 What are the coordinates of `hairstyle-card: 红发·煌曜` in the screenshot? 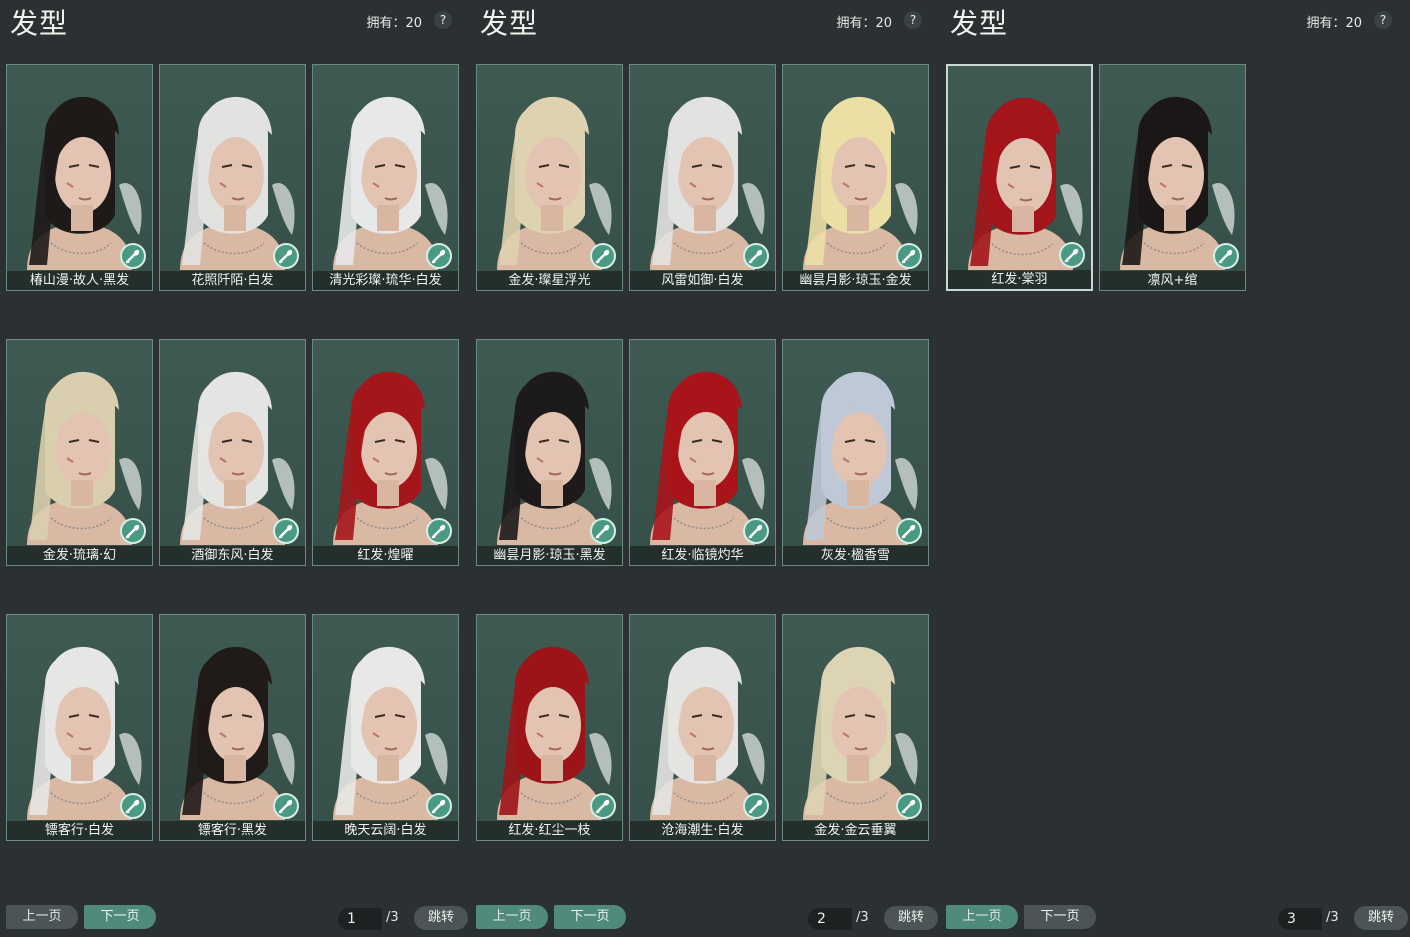 It's located at (385, 452).